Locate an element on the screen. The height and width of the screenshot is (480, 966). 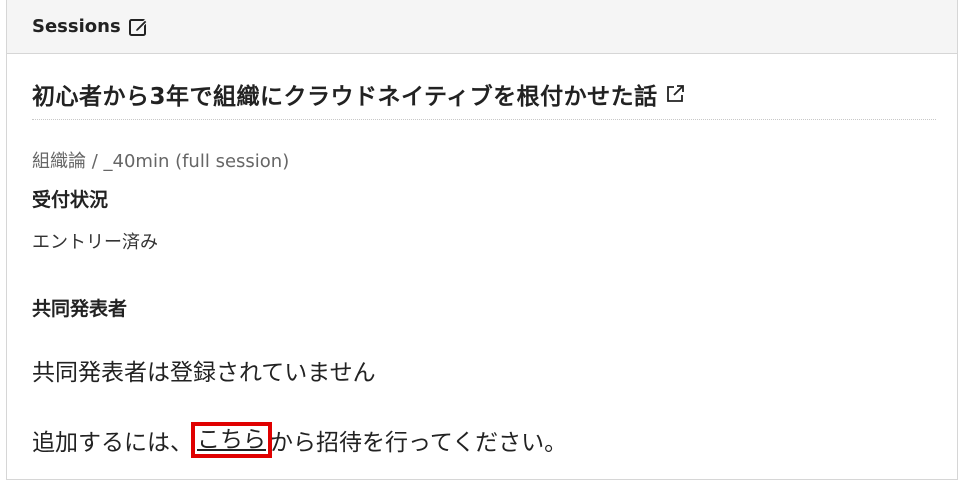
no-co-presenters-message: 共同発表者は登録されていません is located at coordinates (204, 373).